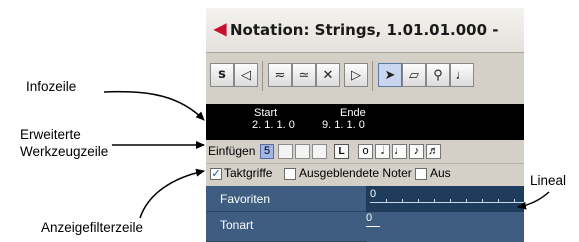 This screenshot has height=242, width=579. Describe the element at coordinates (172, 193) in the screenshot. I see `anzeigefilterzeile-arrow` at that location.